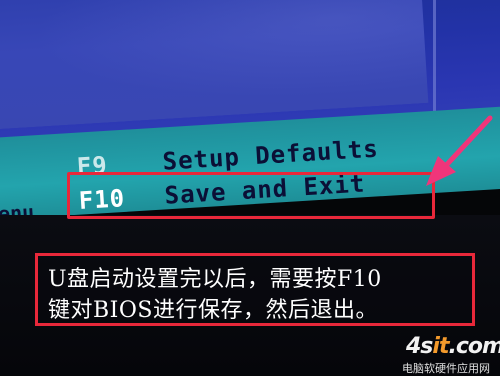  I want to click on watermark-logo-main: 4s, so click(419, 346).